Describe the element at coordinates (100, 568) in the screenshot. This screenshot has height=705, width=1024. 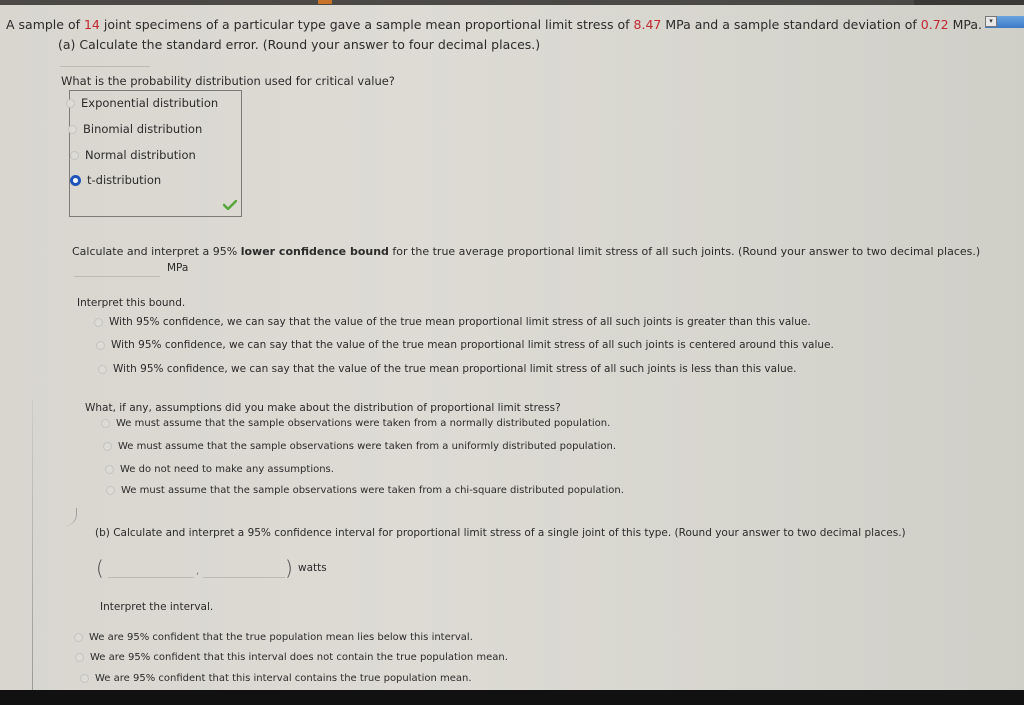
I see `open-paren: (` at that location.